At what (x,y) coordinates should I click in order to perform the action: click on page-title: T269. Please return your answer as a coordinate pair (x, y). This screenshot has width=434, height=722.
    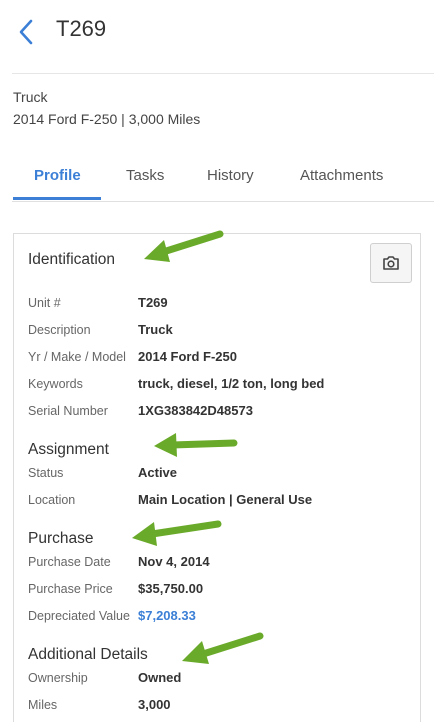
    Looking at the image, I should click on (81, 28).